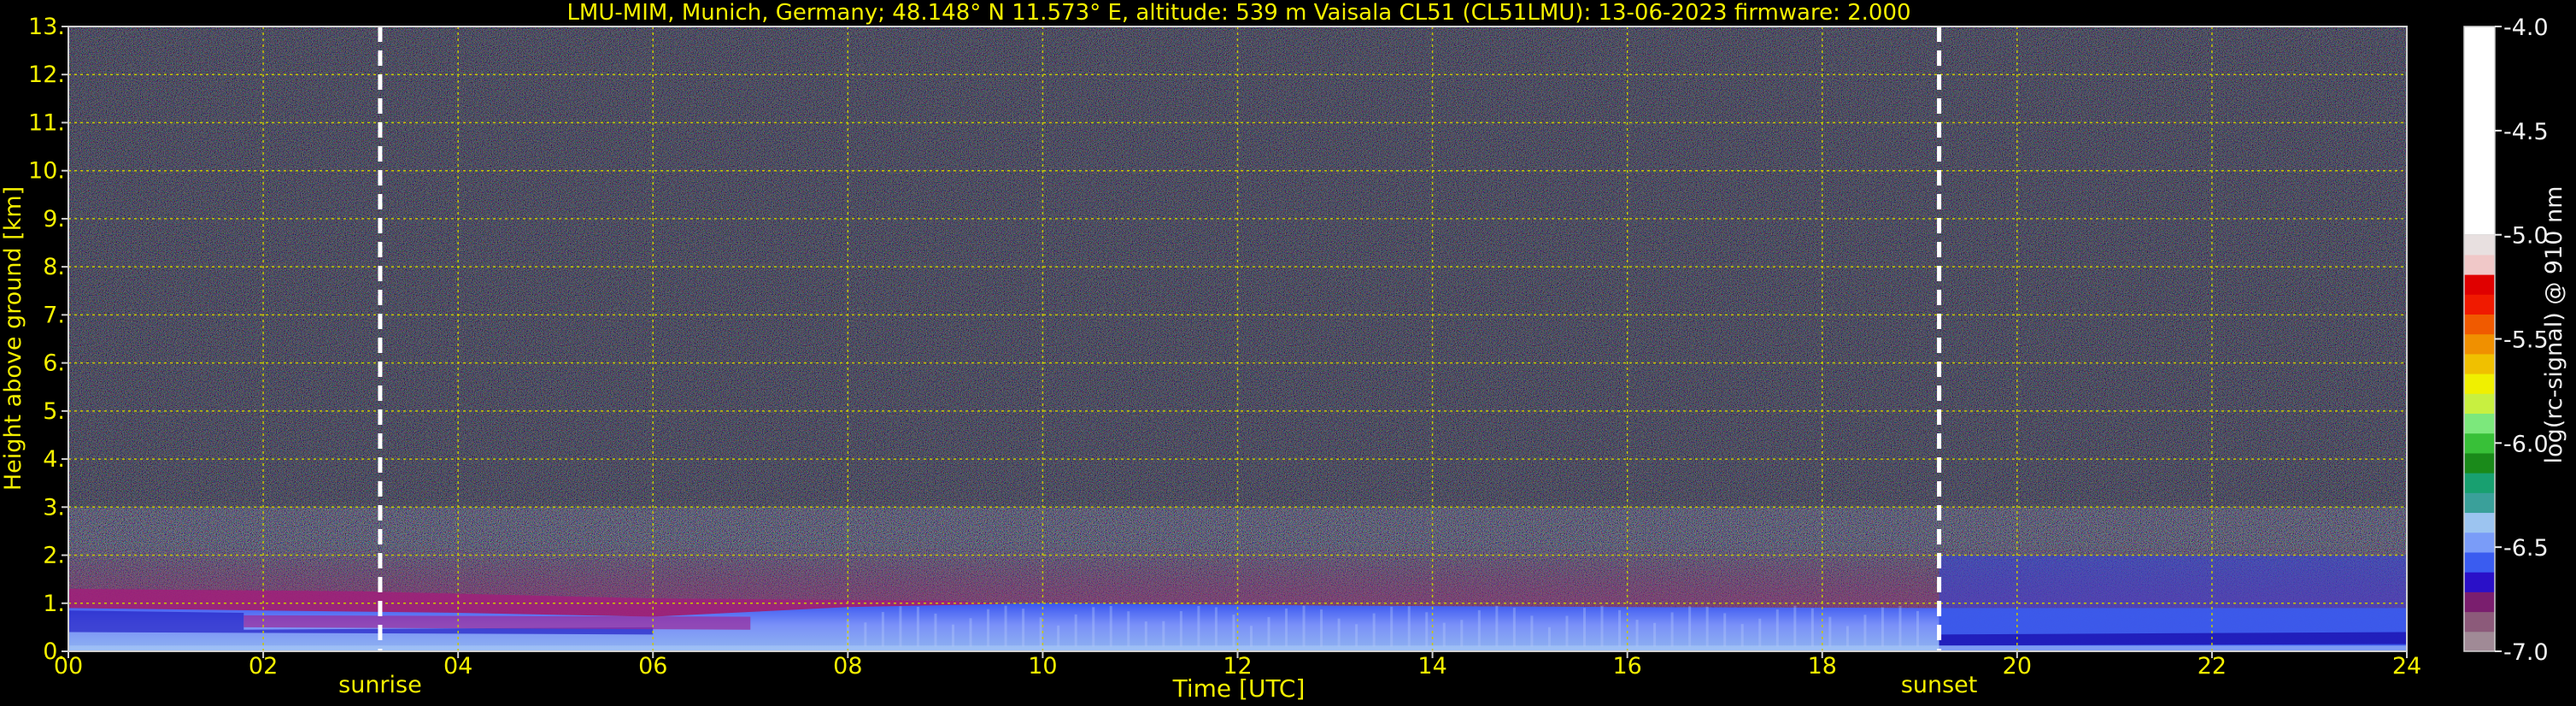 This screenshot has width=2576, height=706. Describe the element at coordinates (54, 507) in the screenshot. I see `y-tick-label: 3.` at that location.